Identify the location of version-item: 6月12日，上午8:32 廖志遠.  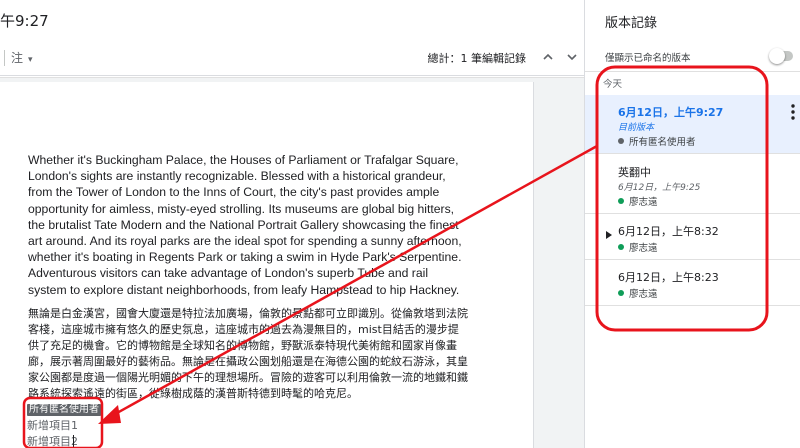
(692, 237).